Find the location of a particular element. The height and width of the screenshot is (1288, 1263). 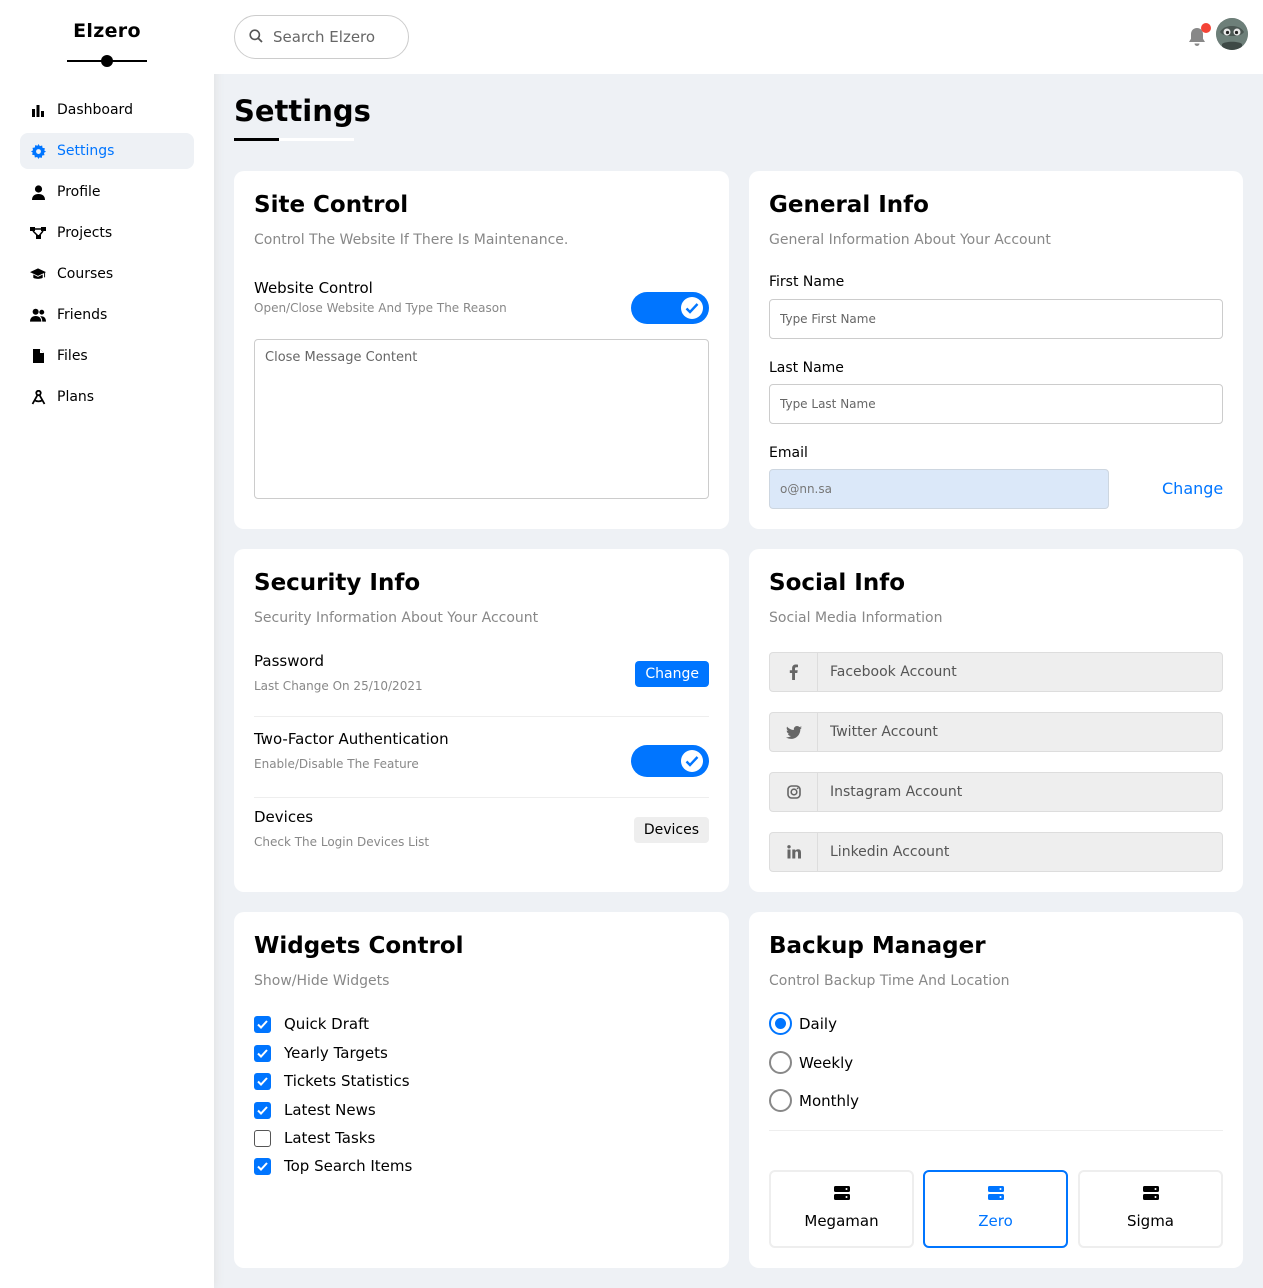

server-icon is located at coordinates (841, 1195).